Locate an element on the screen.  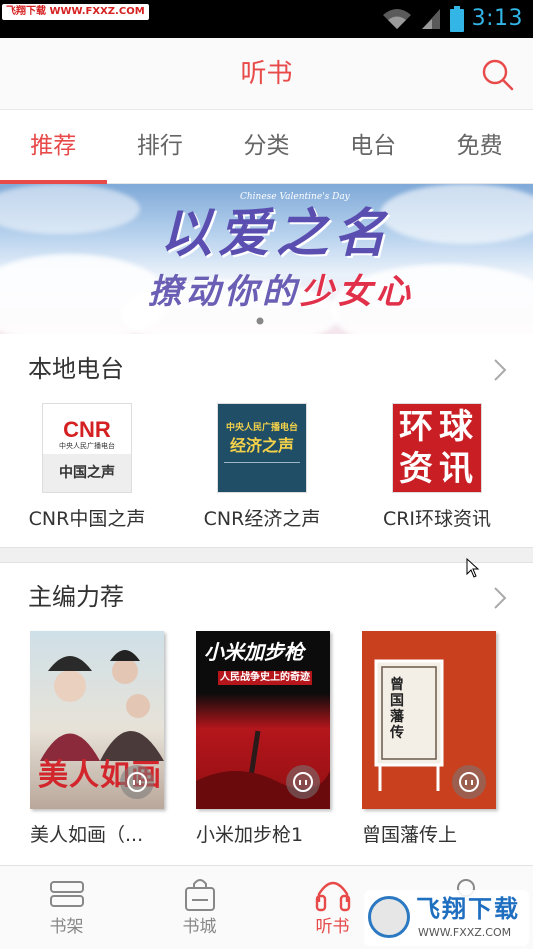
mouse-cursor-icon is located at coordinates (473, 568).